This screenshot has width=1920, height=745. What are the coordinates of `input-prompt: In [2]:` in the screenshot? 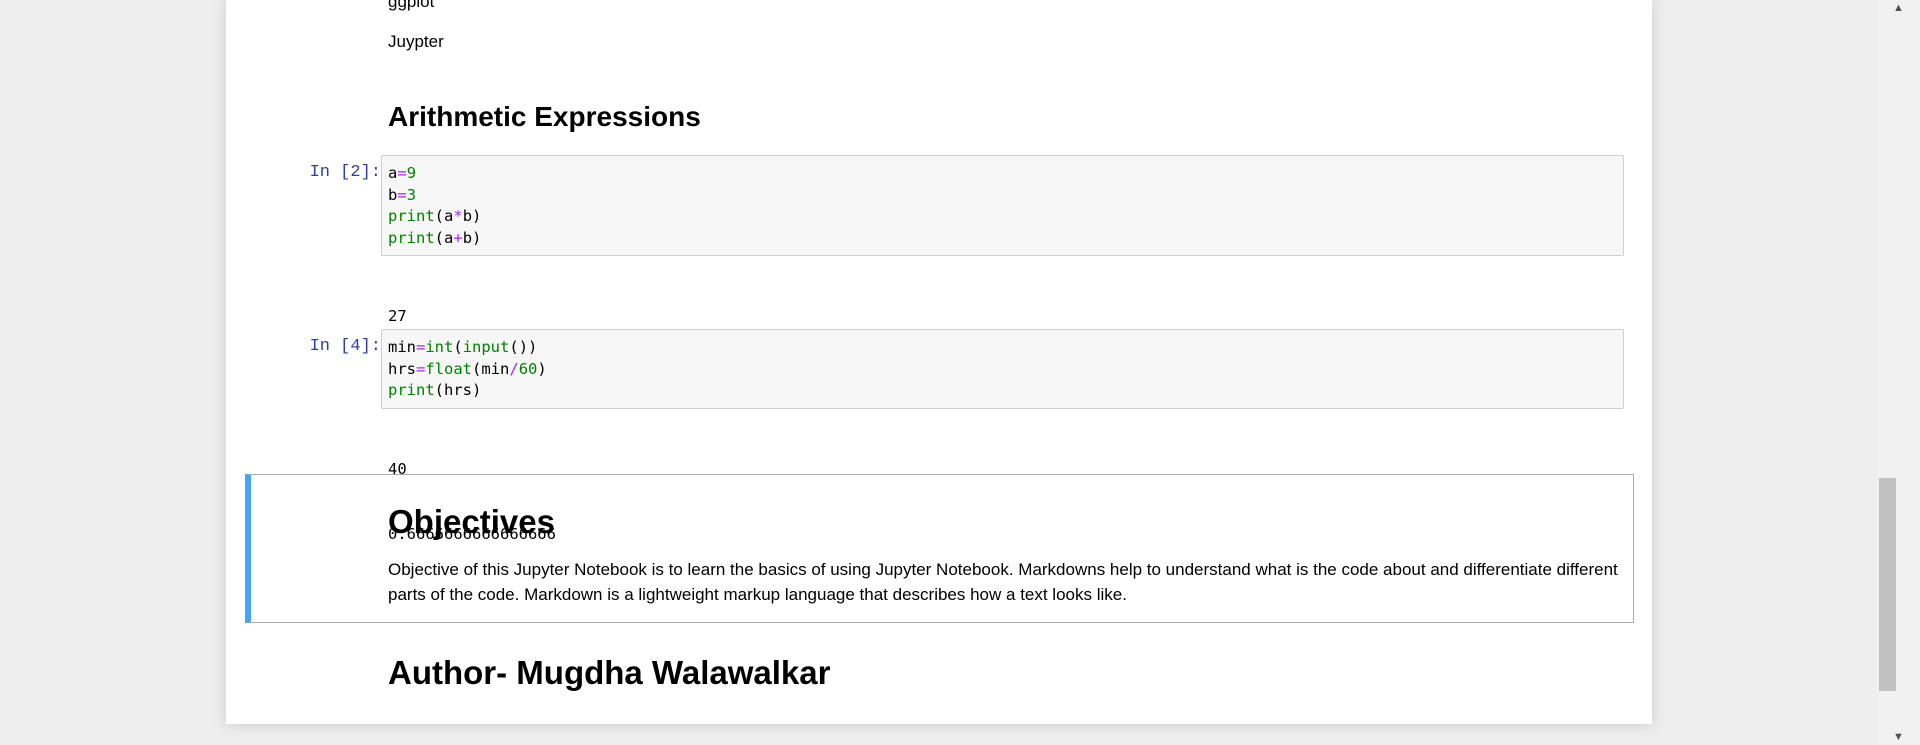 It's located at (345, 172).